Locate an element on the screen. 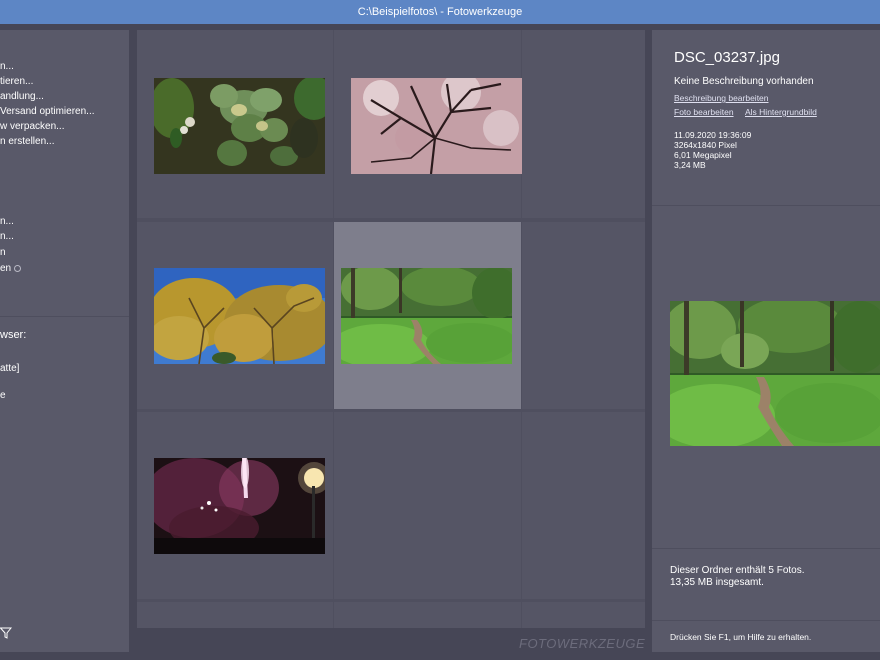 The height and width of the screenshot is (660, 880). forest-path-preview-photo is located at coordinates (775, 373).